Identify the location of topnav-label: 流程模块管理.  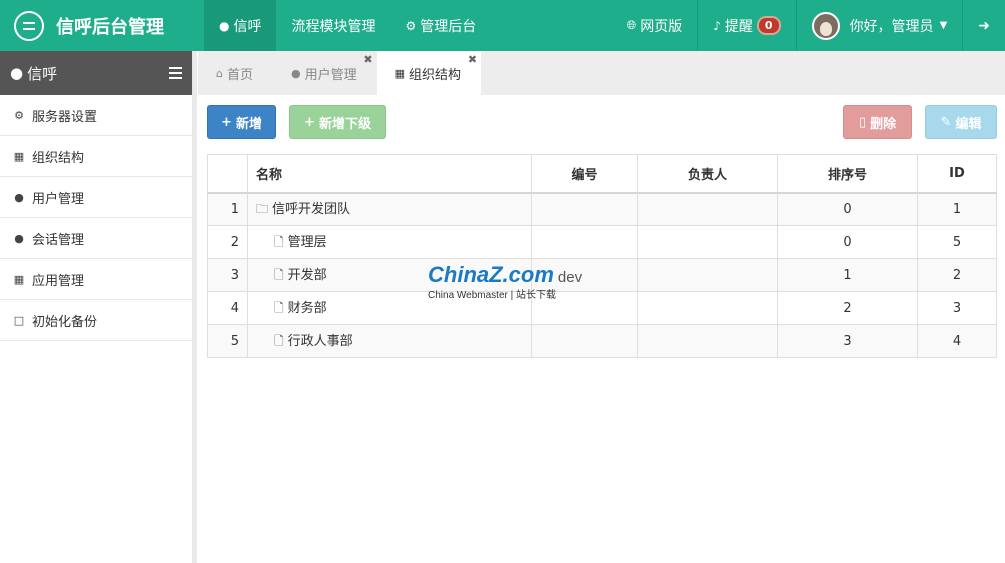
(333, 26).